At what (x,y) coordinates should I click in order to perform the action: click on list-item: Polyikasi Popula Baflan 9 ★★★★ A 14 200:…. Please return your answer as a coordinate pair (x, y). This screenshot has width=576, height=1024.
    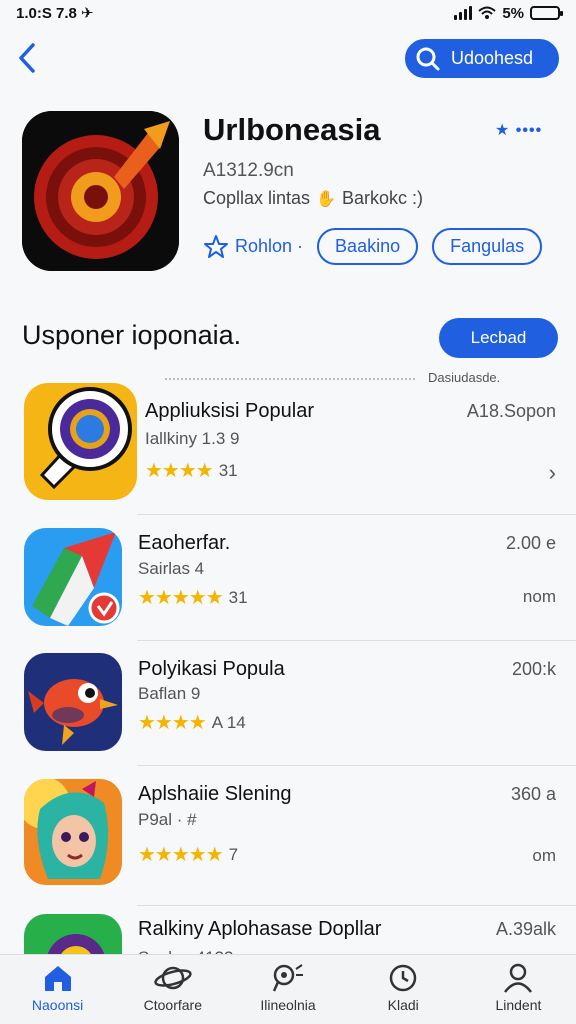
    Looking at the image, I should click on (288, 703).